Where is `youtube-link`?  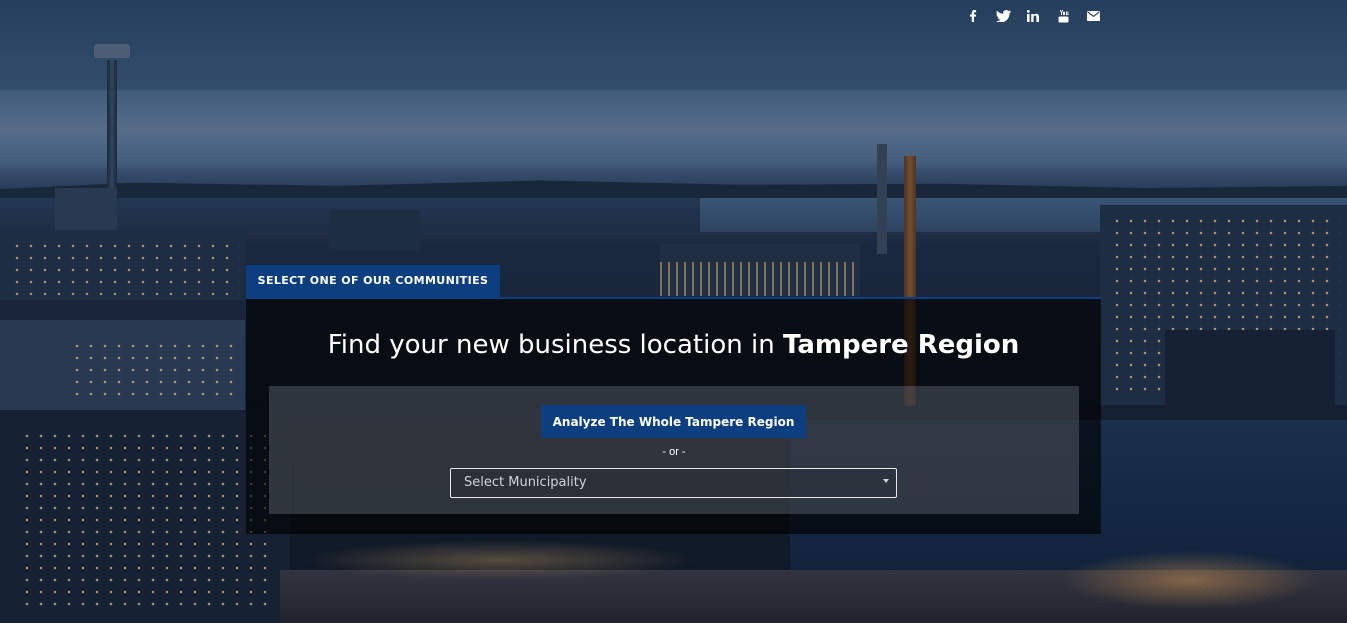
youtube-link is located at coordinates (1063, 16).